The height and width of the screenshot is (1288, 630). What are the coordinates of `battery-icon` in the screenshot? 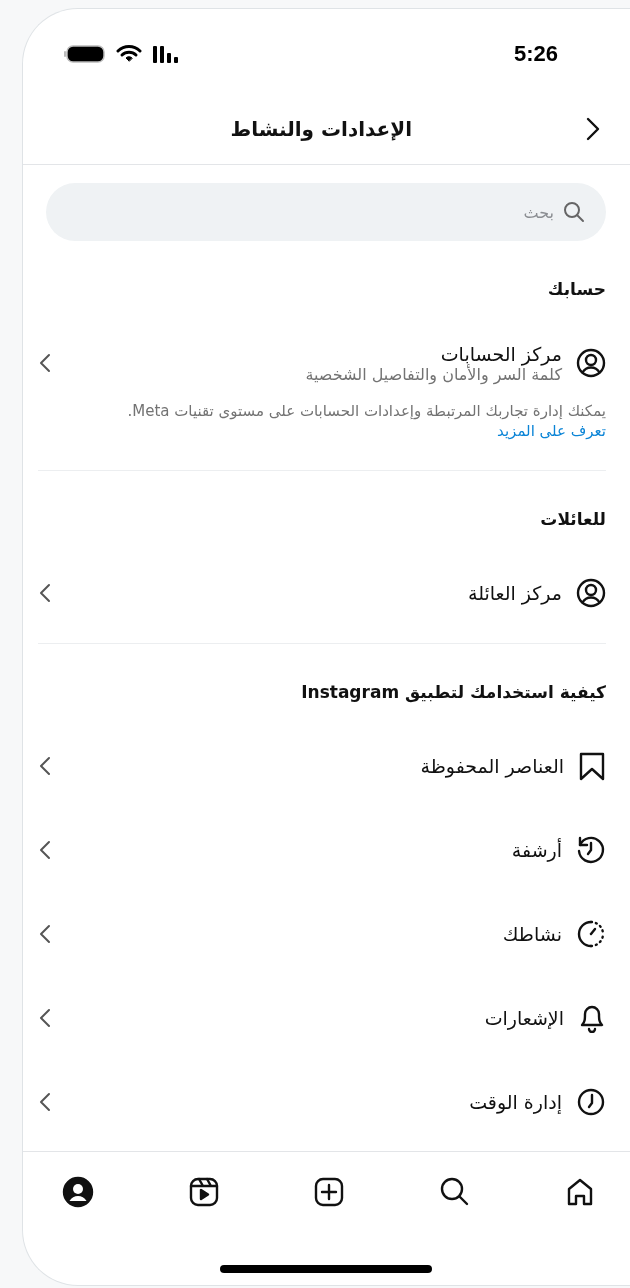 It's located at (85, 54).